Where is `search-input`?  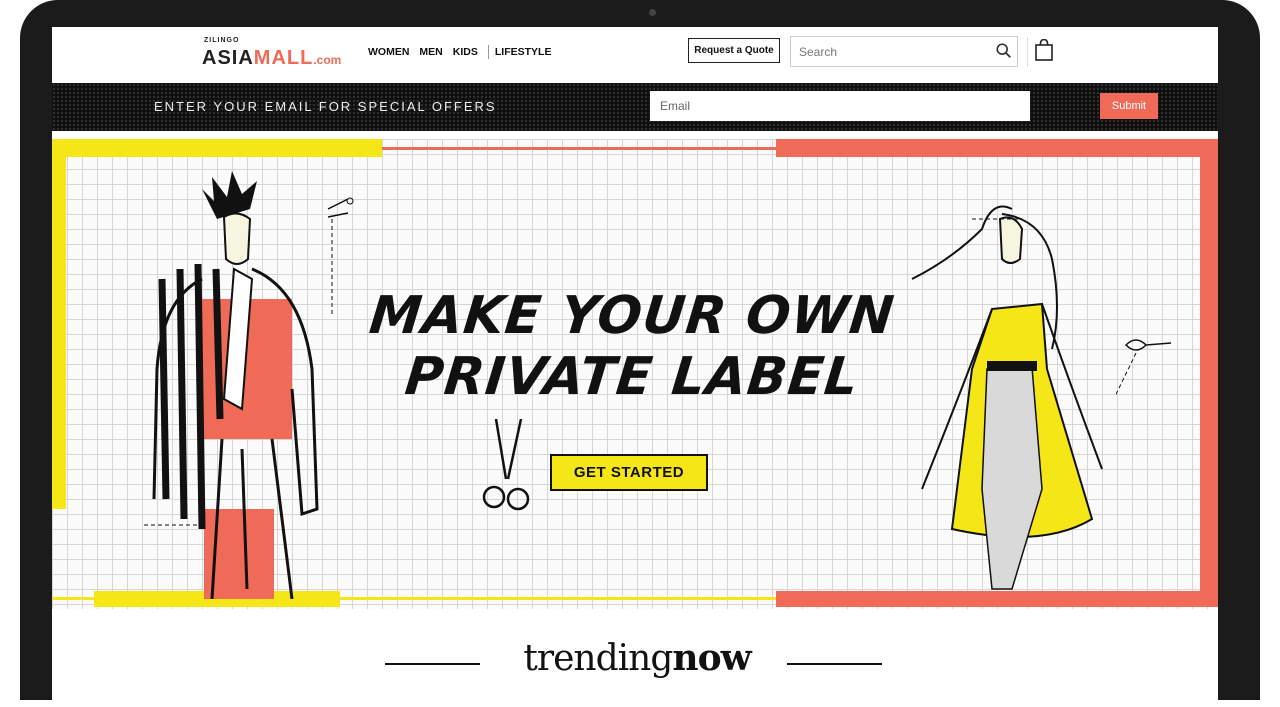 search-input is located at coordinates (894, 52).